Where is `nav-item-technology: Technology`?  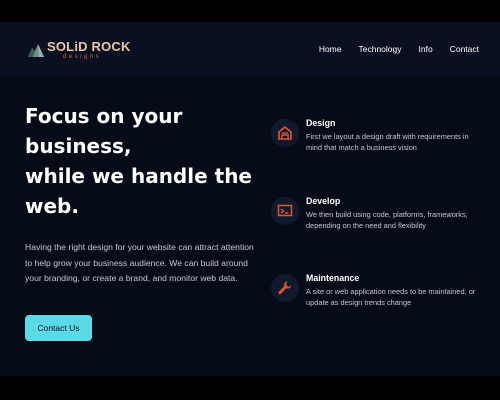 nav-item-technology: Technology is located at coordinates (380, 49).